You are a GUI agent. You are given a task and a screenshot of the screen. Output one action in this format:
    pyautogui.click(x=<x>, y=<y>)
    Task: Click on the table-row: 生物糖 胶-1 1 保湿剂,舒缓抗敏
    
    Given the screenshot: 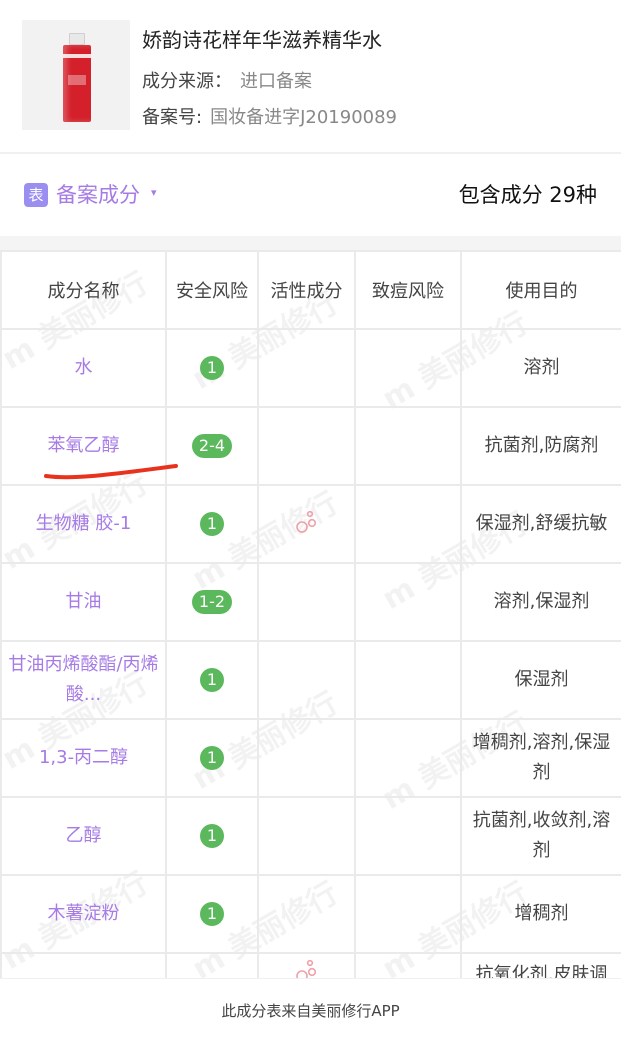 What is the action you would take?
    pyautogui.click(x=310, y=524)
    